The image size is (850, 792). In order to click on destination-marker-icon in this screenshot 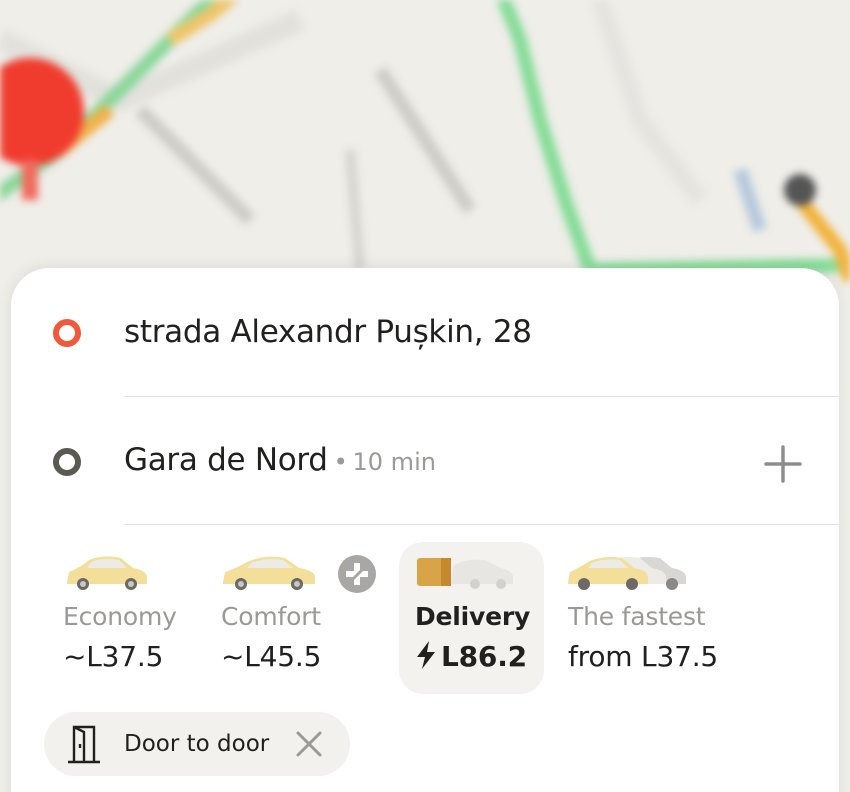, I will do `click(67, 462)`.